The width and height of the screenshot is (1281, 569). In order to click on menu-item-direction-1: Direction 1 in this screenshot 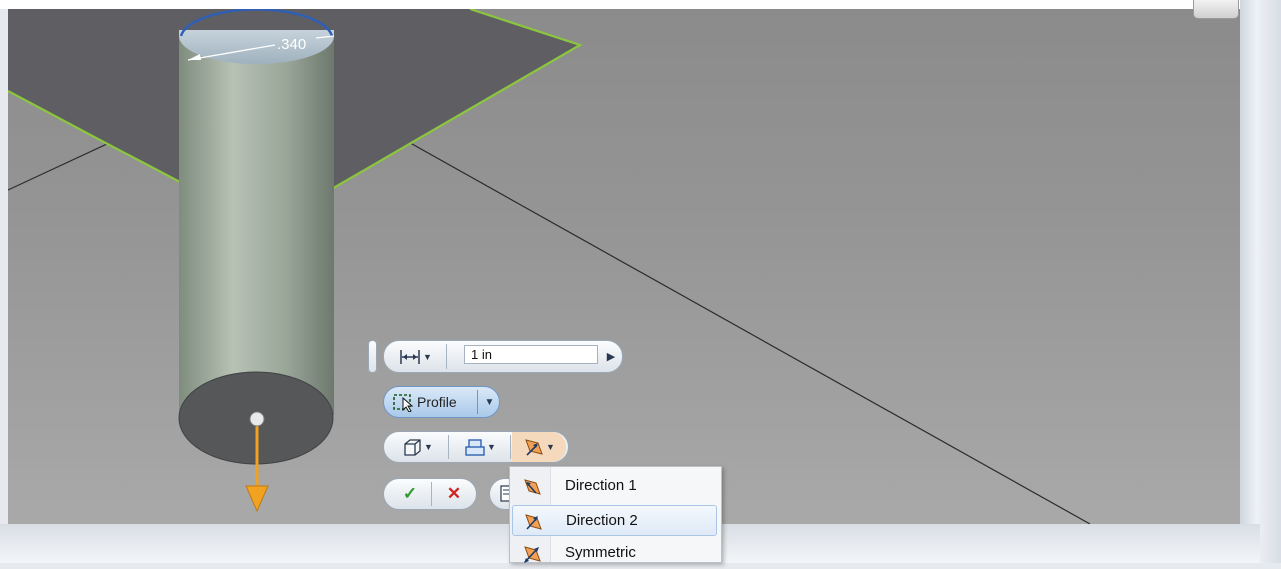, I will do `click(614, 486)`.